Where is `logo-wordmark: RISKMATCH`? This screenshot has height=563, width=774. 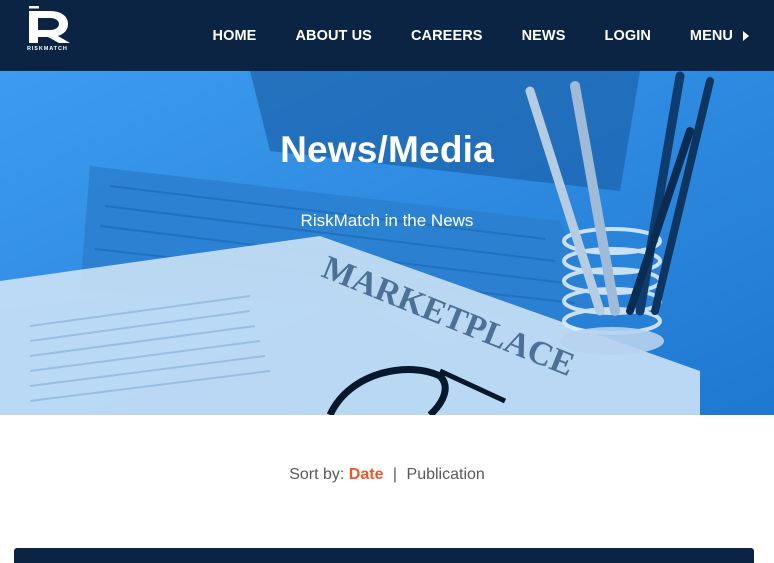
logo-wordmark: RISKMATCH is located at coordinates (47, 49).